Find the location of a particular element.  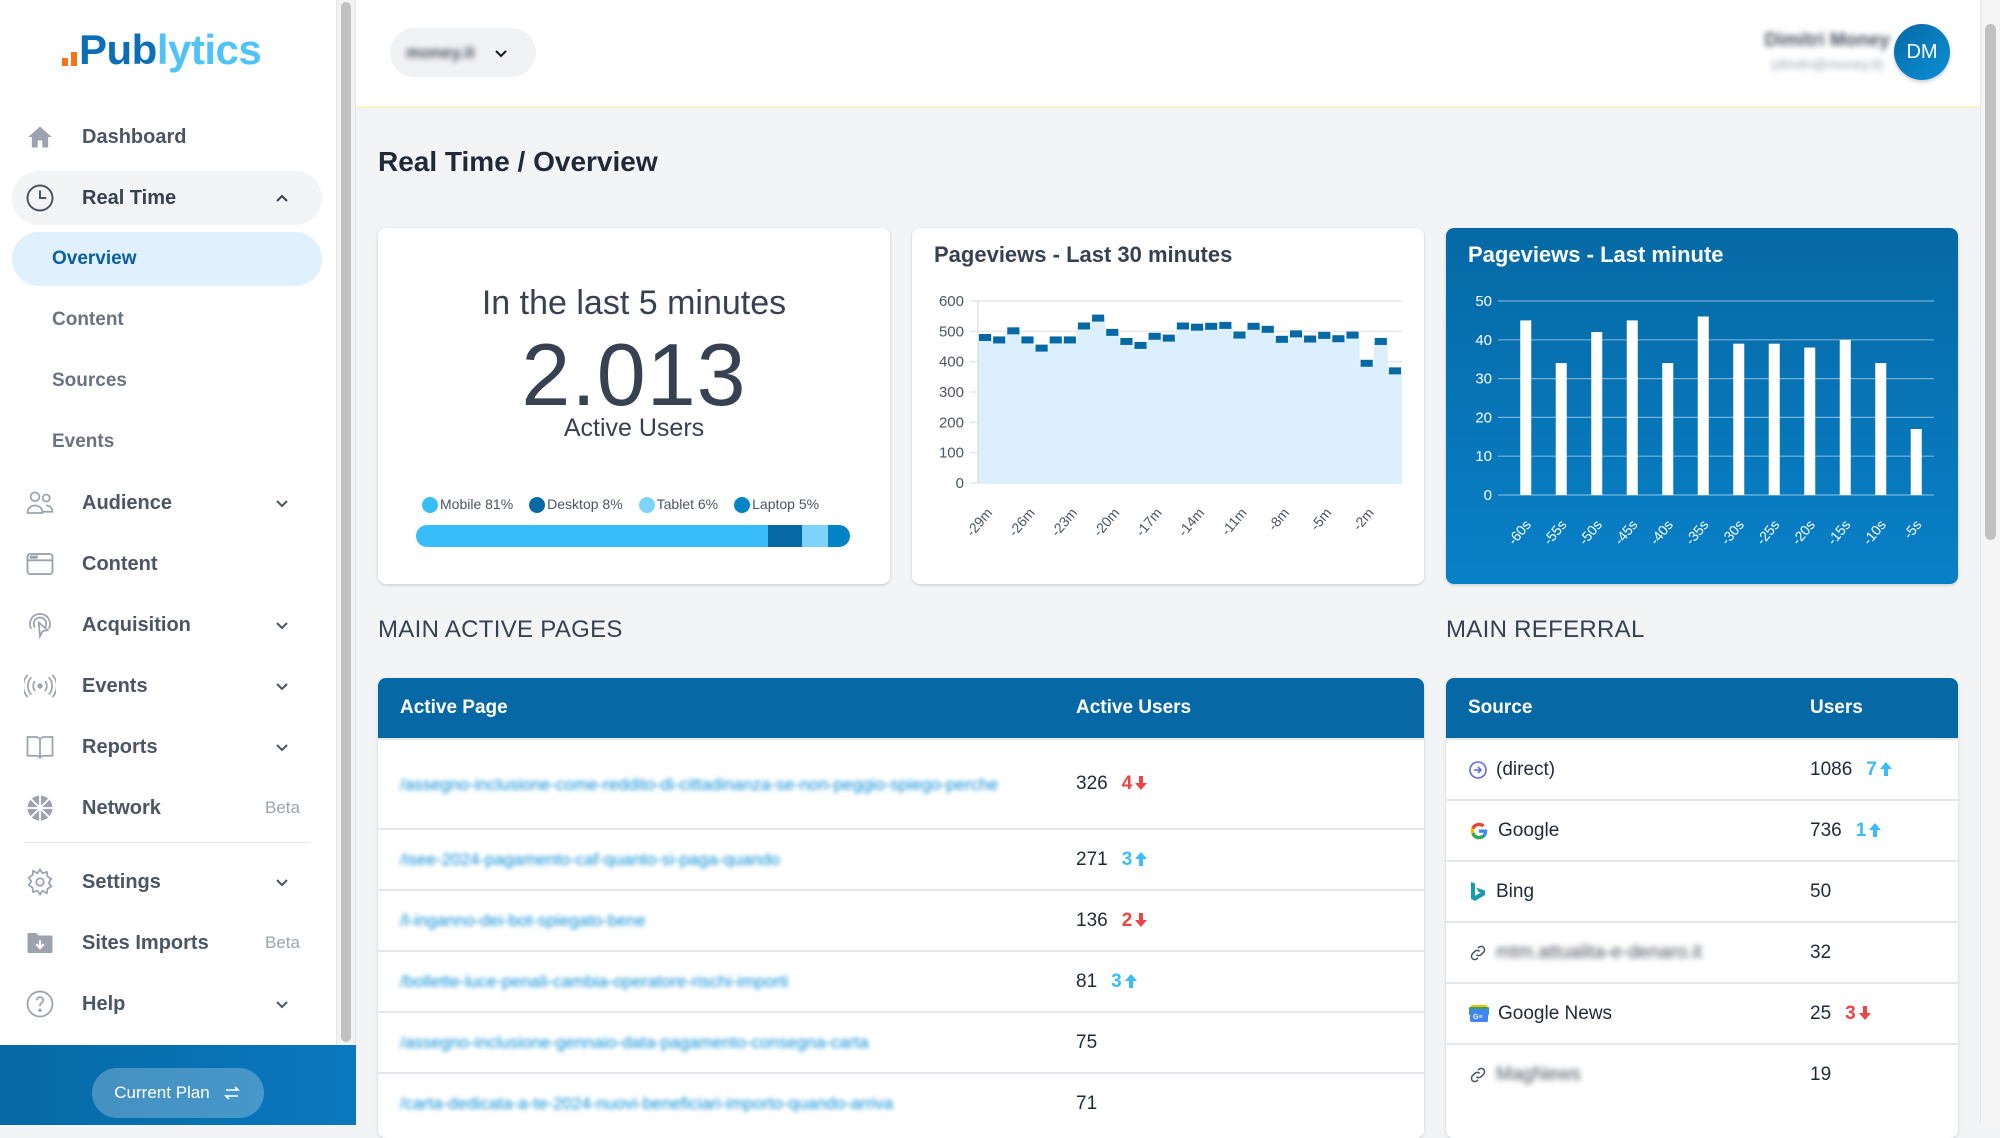

referral-source: MagNews is located at coordinates (1538, 1075).